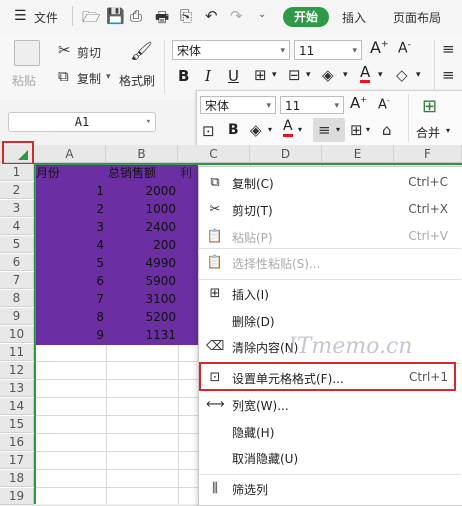 The height and width of the screenshot is (506, 462). What do you see at coordinates (64, 50) in the screenshot?
I see `scissors-icon: ✂` at bounding box center [64, 50].